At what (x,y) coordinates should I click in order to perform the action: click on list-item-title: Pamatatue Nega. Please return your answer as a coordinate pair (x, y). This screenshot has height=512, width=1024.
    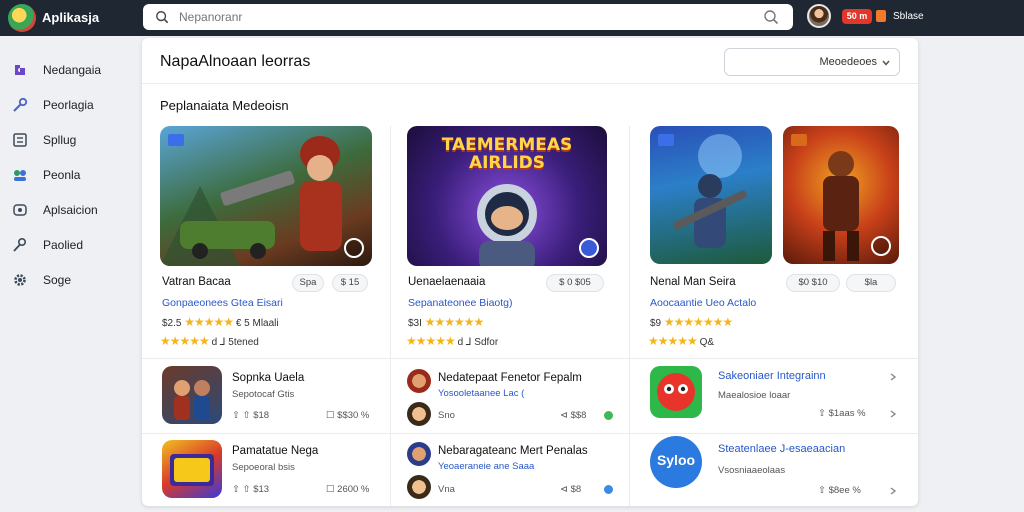
    Looking at the image, I should click on (275, 451).